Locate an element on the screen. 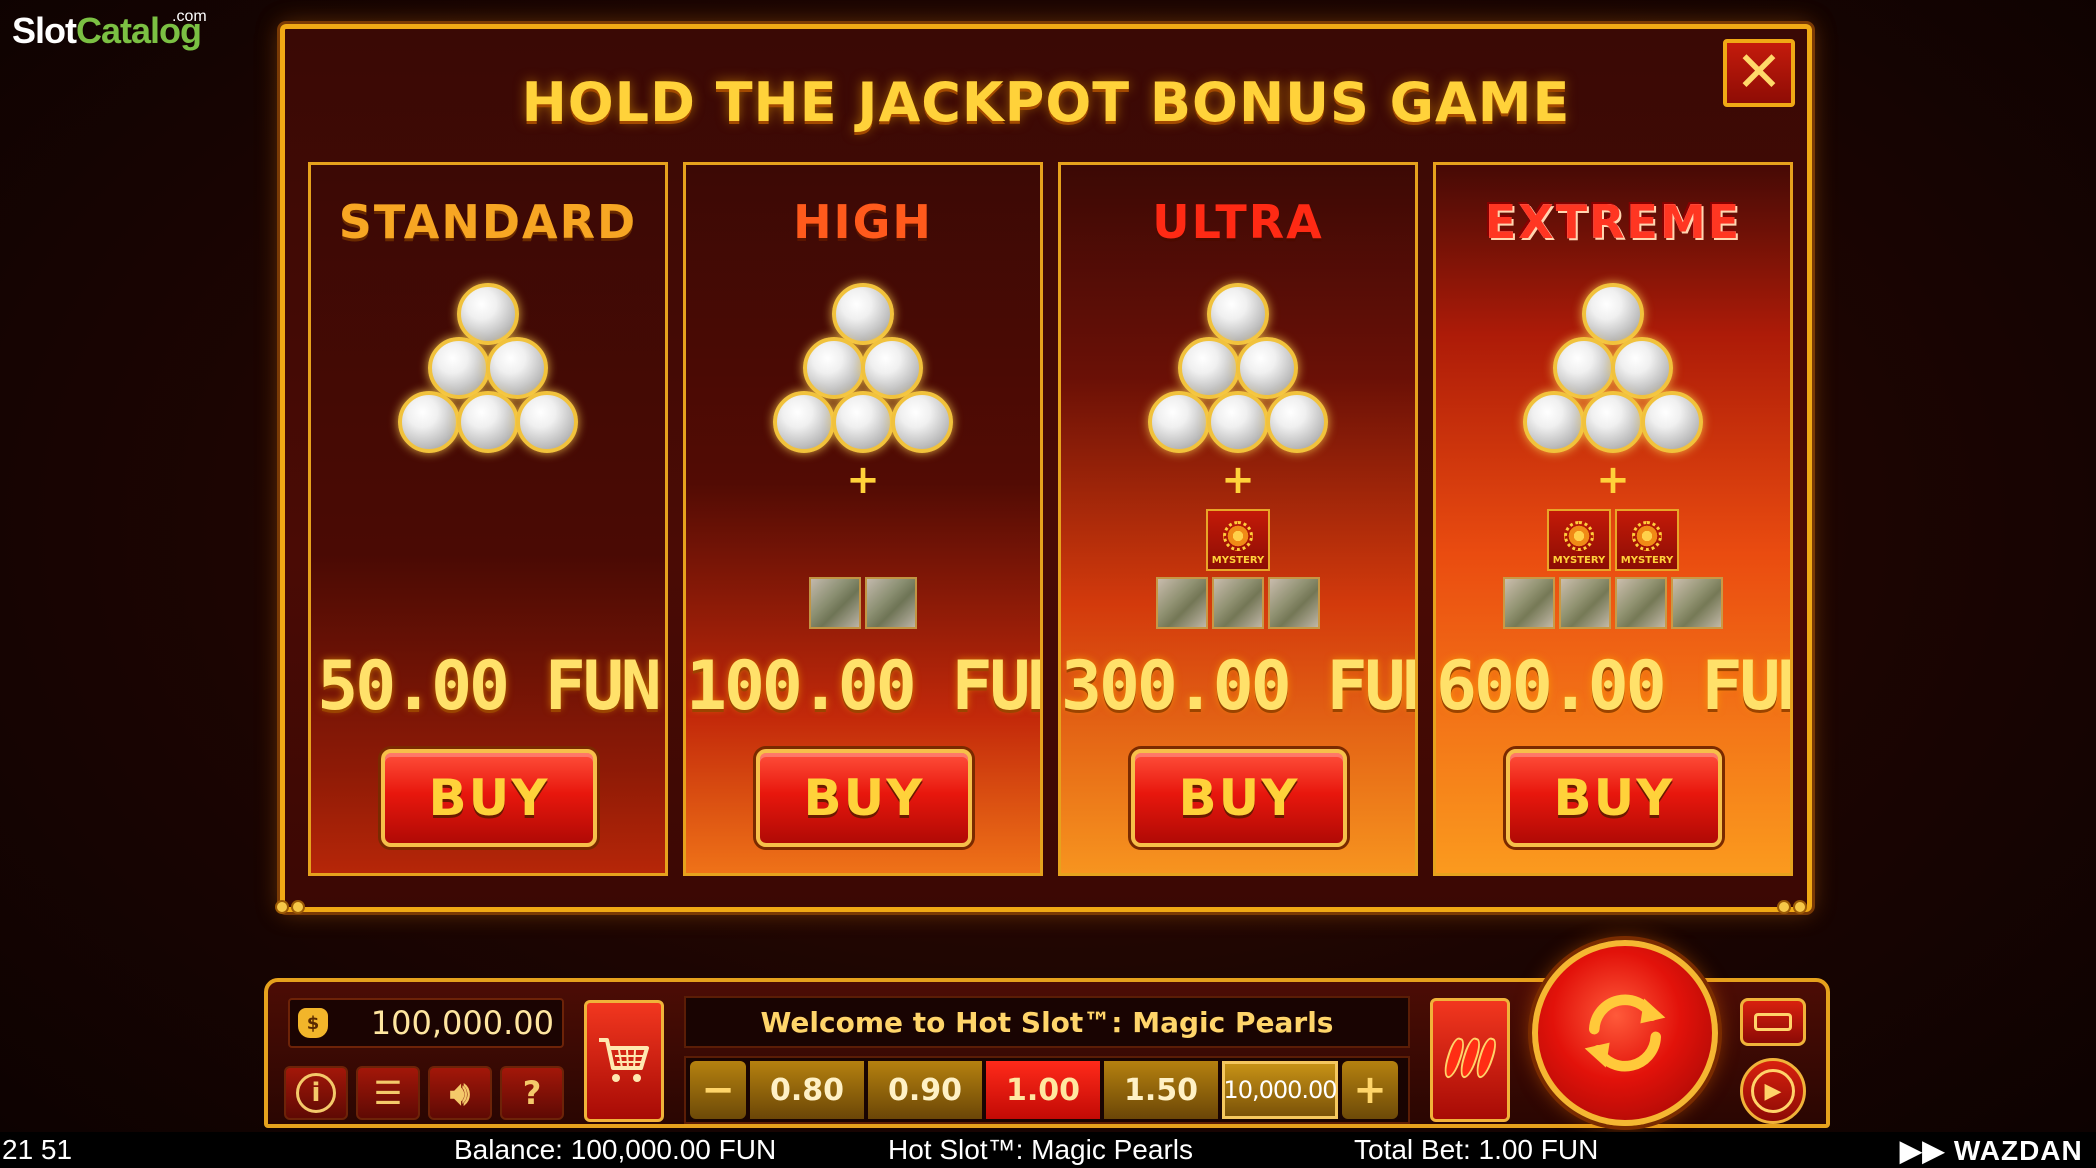 This screenshot has height=1168, width=2096. tier-title: HIGH is located at coordinates (863, 222).